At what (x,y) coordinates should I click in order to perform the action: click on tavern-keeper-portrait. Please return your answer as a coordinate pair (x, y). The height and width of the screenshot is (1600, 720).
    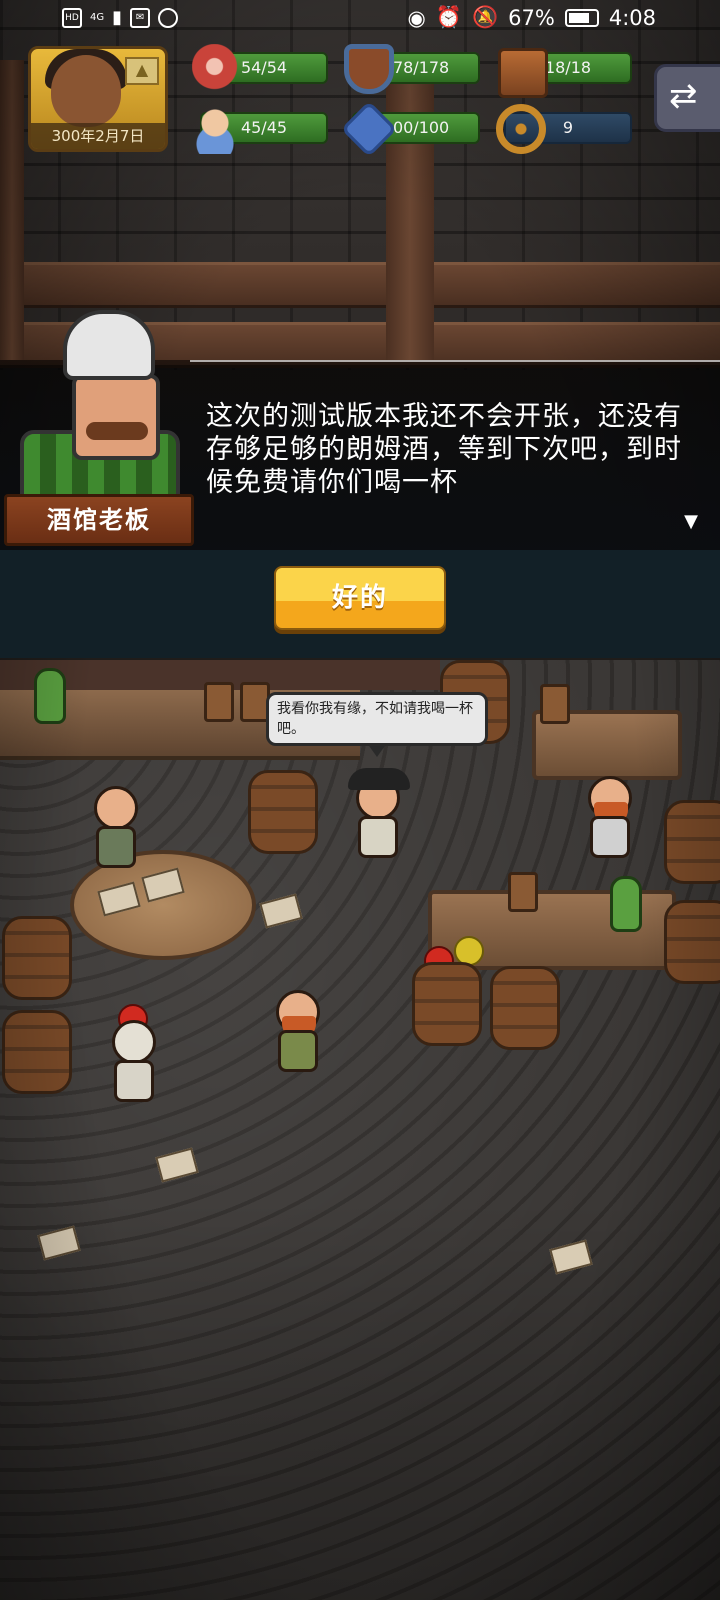
    Looking at the image, I should click on (99, 405).